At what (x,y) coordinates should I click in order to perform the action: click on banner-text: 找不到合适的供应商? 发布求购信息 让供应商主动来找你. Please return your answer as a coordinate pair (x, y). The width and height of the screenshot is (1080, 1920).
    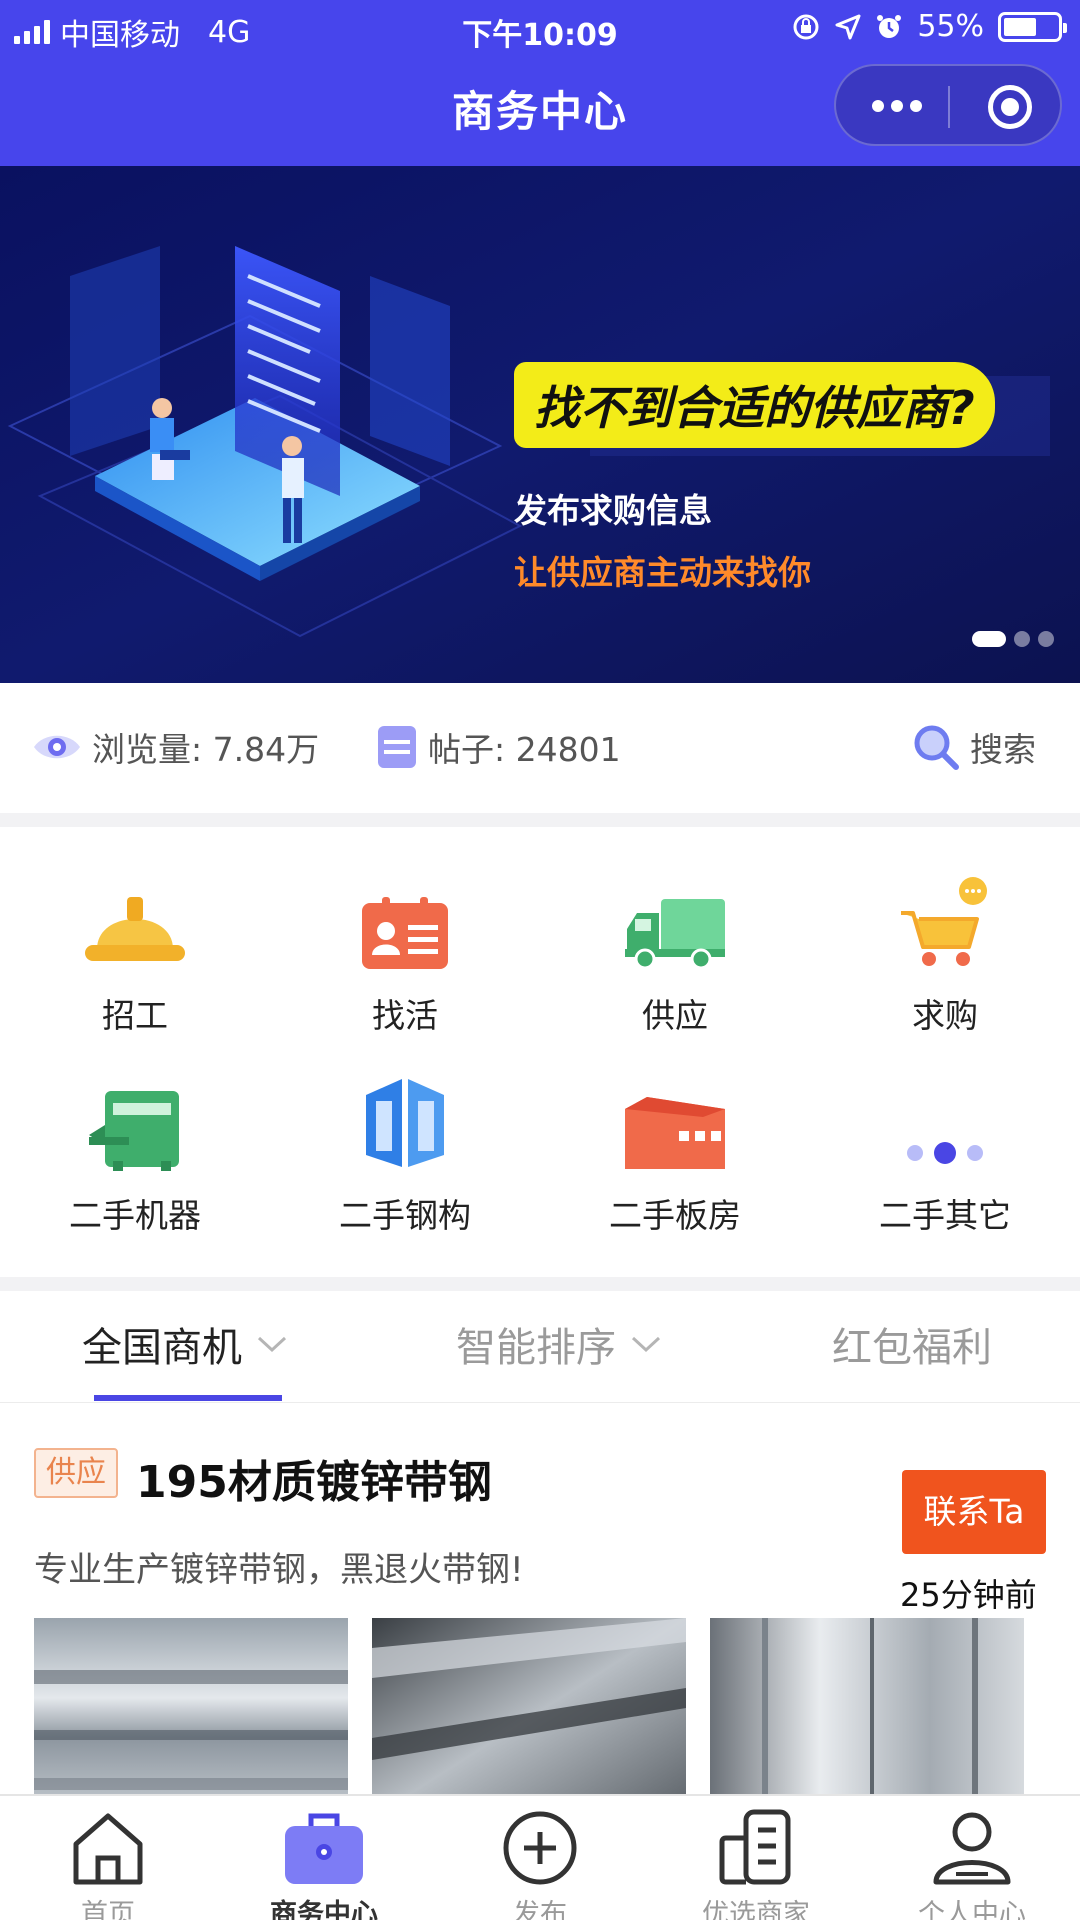
    Looking at the image, I should click on (754, 478).